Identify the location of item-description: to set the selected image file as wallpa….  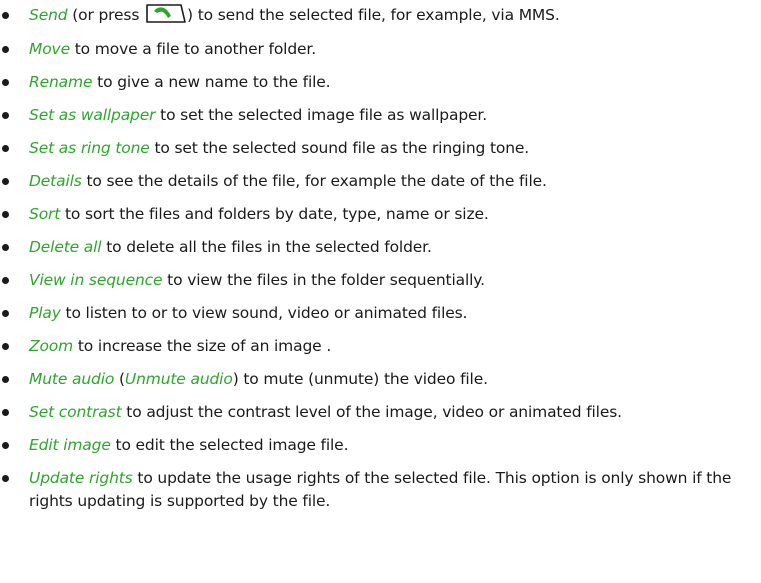
(321, 115).